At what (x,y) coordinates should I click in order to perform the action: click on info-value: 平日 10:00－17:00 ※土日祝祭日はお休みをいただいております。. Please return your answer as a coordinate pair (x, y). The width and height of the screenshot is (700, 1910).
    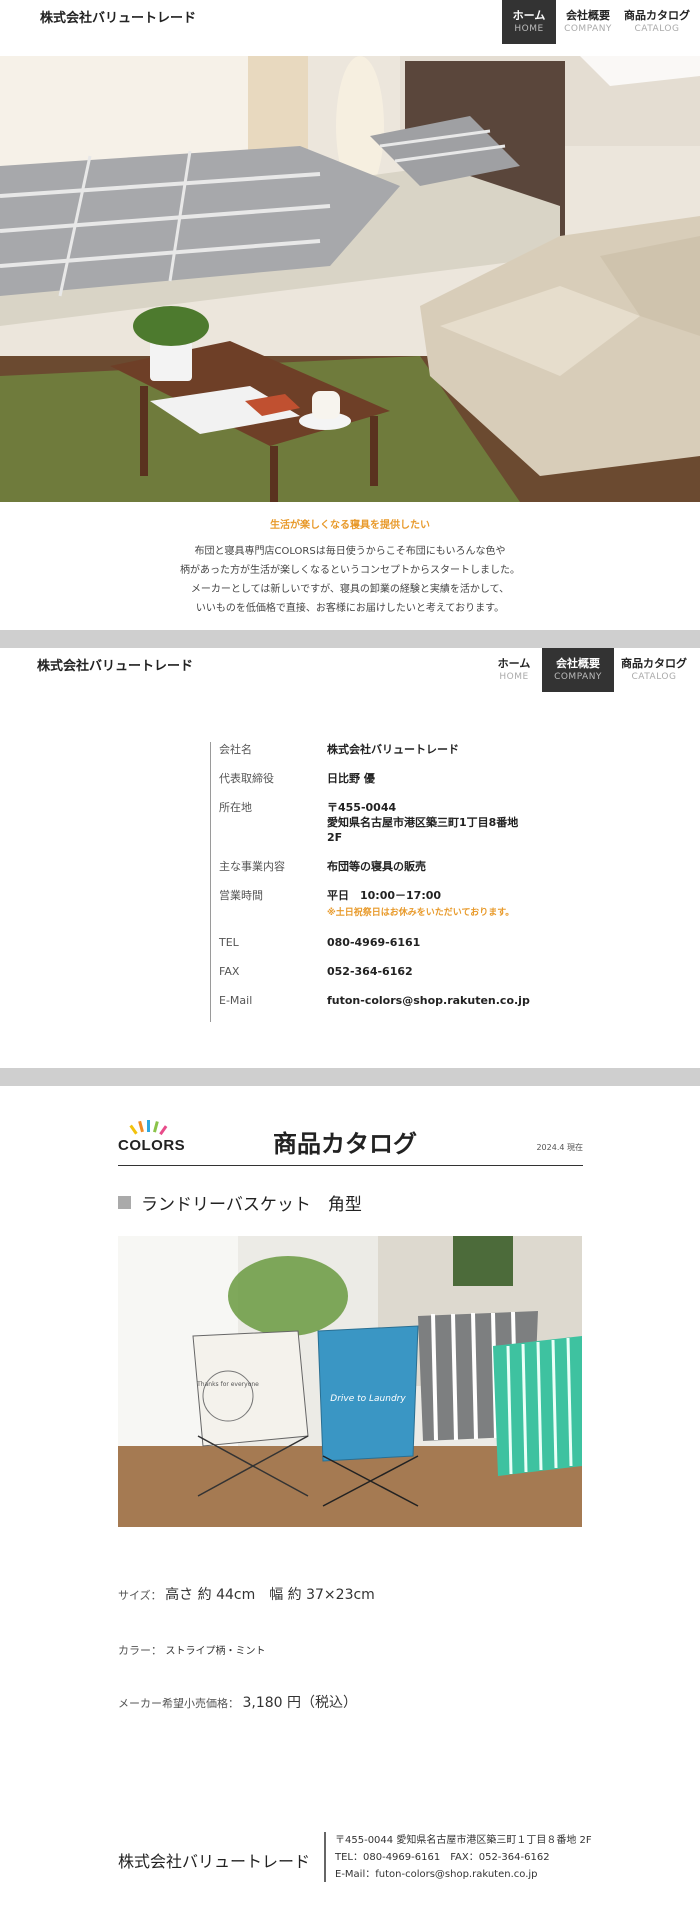
    Looking at the image, I should click on (420, 904).